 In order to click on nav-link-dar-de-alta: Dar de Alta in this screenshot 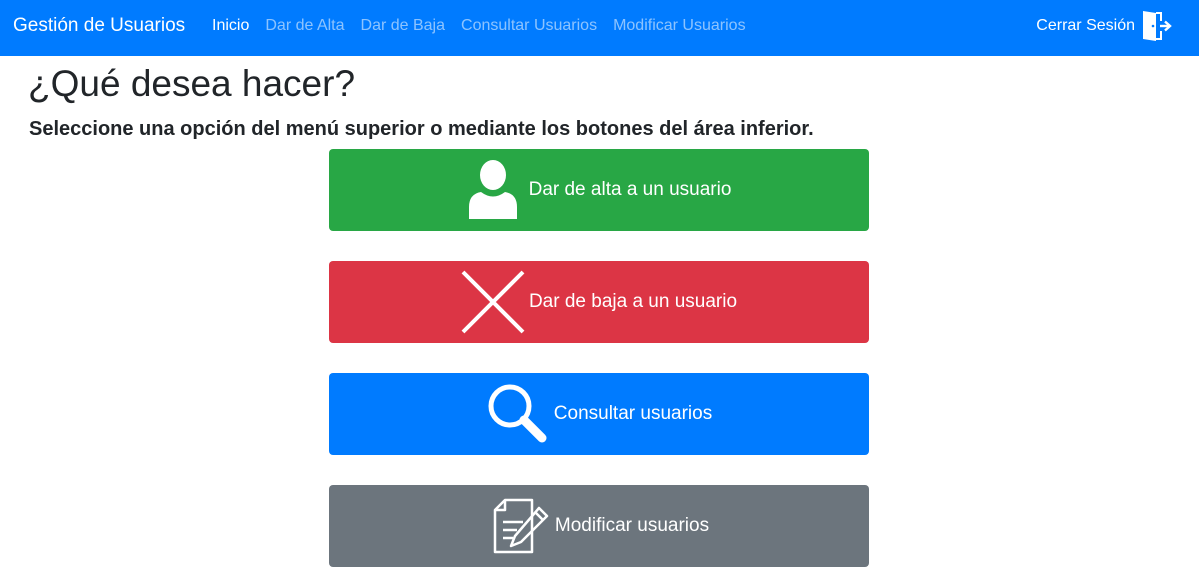, I will do `click(304, 26)`.